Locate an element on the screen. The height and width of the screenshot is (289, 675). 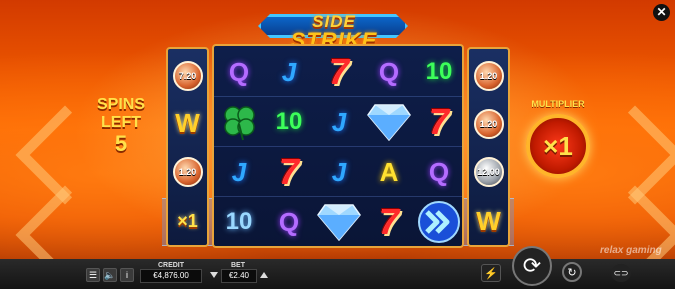
coin-symbol: 12.00 is located at coordinates (488, 171).